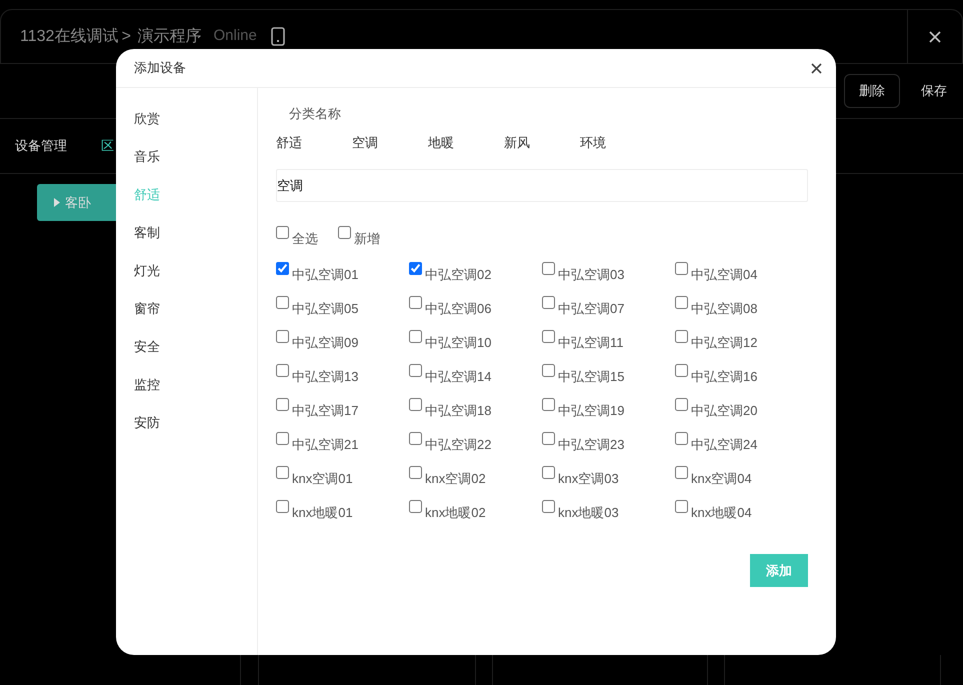 The width and height of the screenshot is (963, 685). What do you see at coordinates (721, 512) in the screenshot?
I see `checkbox-label: knx地暖04` at bounding box center [721, 512].